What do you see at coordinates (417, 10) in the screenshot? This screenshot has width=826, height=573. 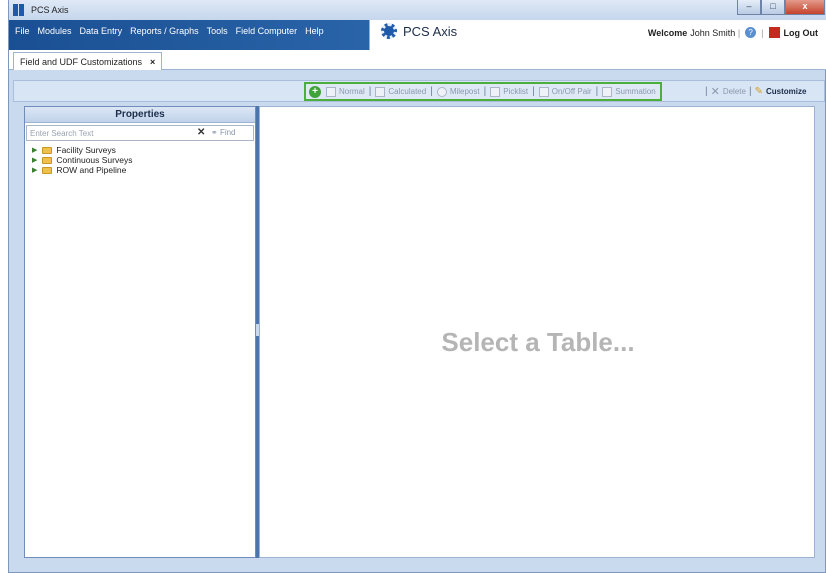 I see `title-bar: PCS Axis – □ x` at bounding box center [417, 10].